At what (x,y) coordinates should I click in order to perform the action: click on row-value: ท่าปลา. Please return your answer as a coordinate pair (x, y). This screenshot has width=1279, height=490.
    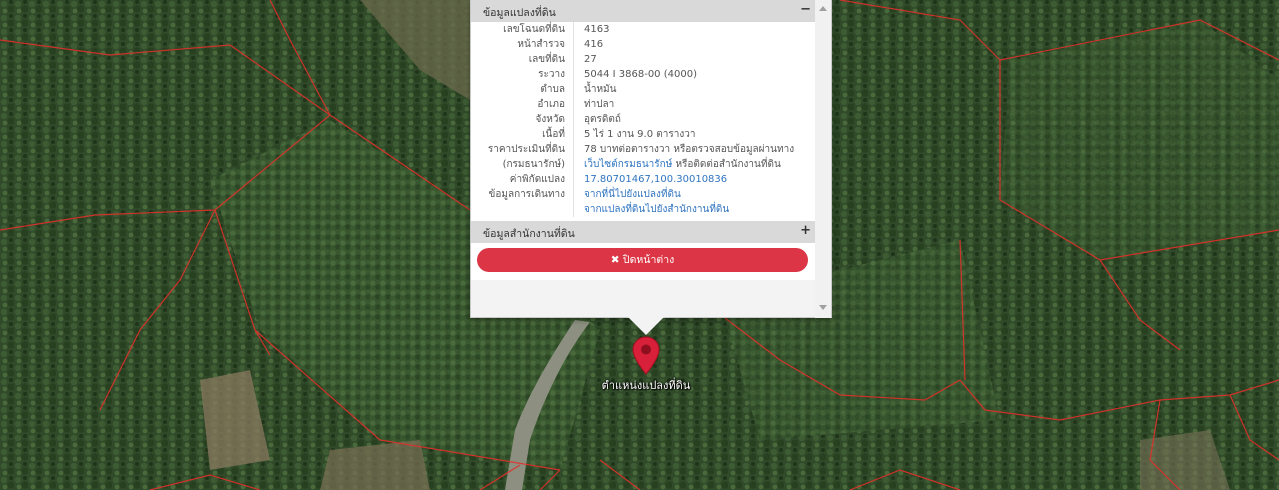
    Looking at the image, I should click on (599, 104).